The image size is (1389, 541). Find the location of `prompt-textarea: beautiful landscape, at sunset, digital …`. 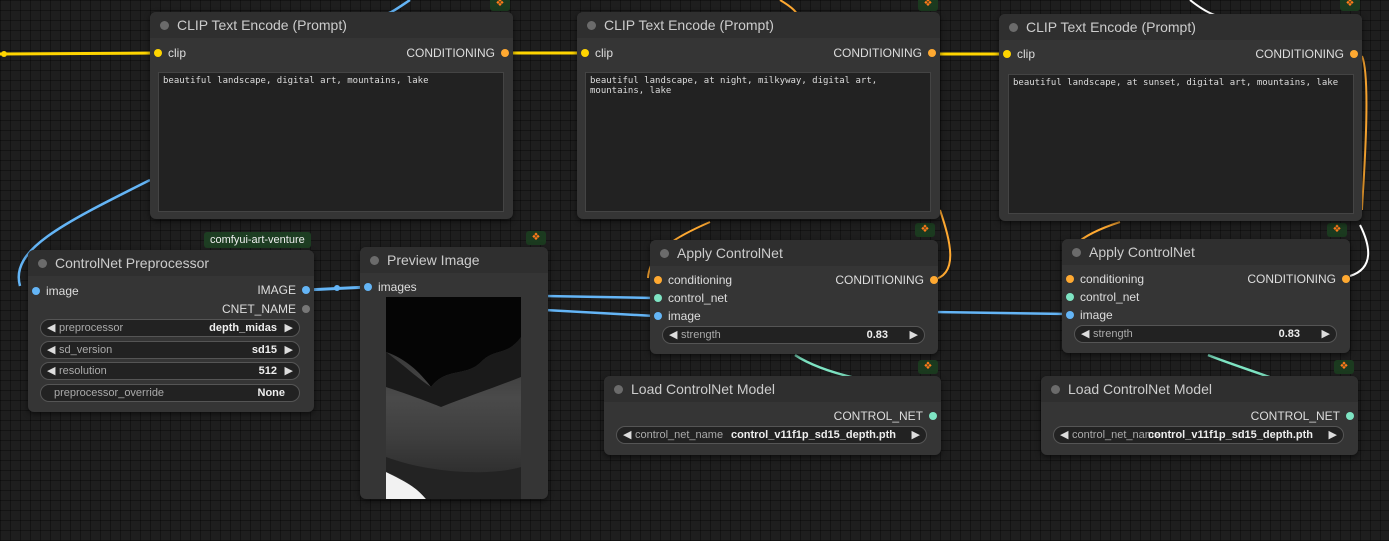

prompt-textarea: beautiful landscape, at sunset, digital … is located at coordinates (1181, 144).